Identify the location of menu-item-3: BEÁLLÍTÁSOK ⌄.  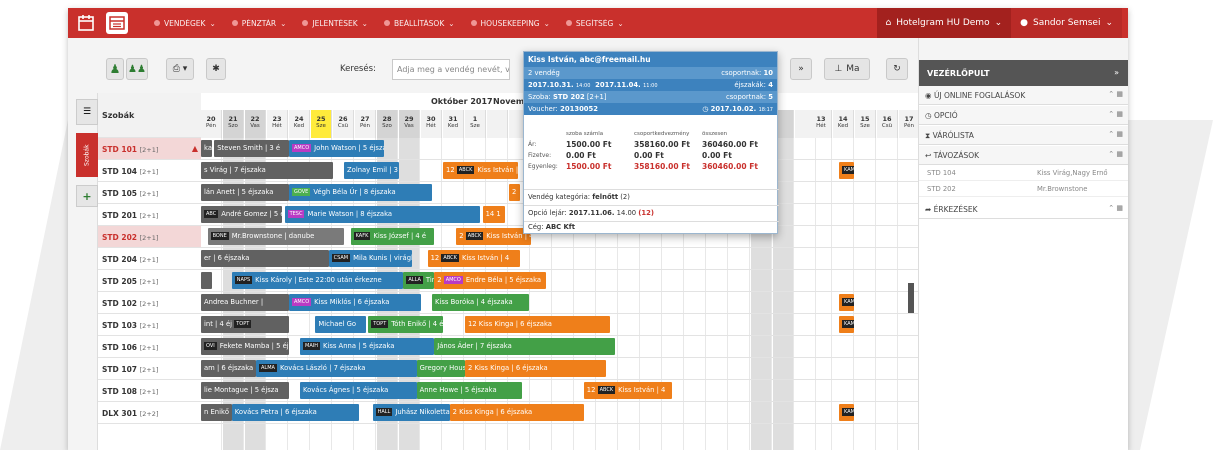
(419, 23).